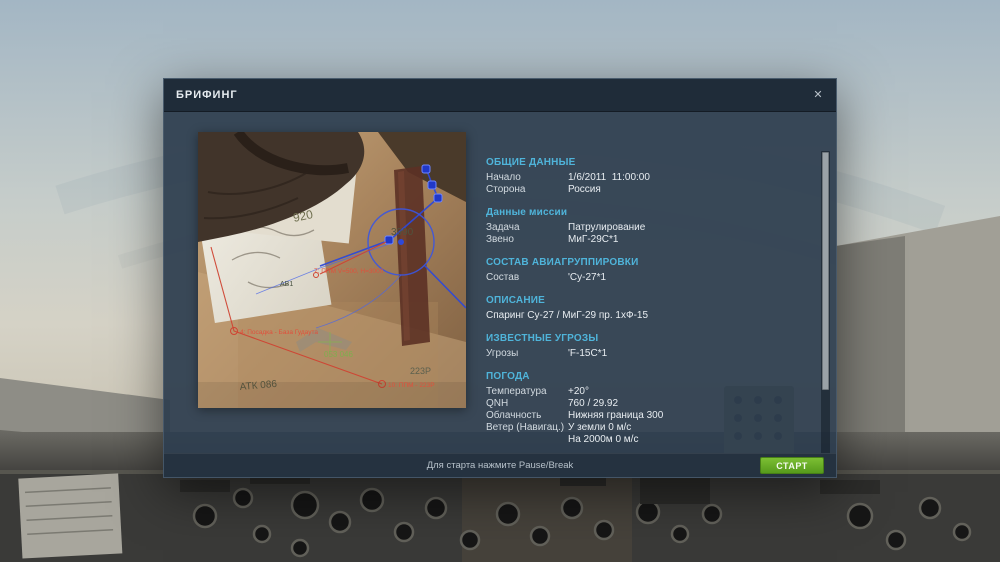  What do you see at coordinates (567, 315) in the screenshot?
I see `row-value: Спаринг Су-27 / МиГ-29 пр. 1хФ-15` at bounding box center [567, 315].